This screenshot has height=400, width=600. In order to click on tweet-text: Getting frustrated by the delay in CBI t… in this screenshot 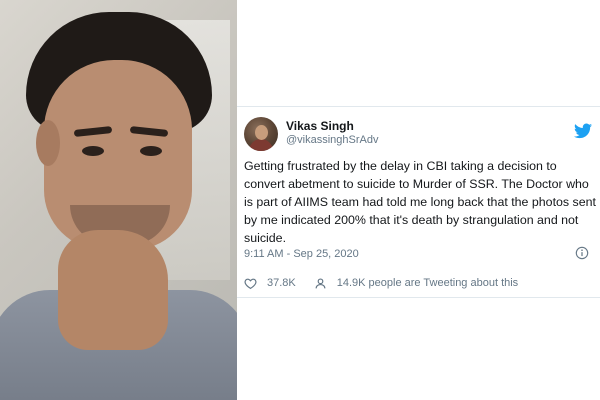, I will do `click(420, 202)`.